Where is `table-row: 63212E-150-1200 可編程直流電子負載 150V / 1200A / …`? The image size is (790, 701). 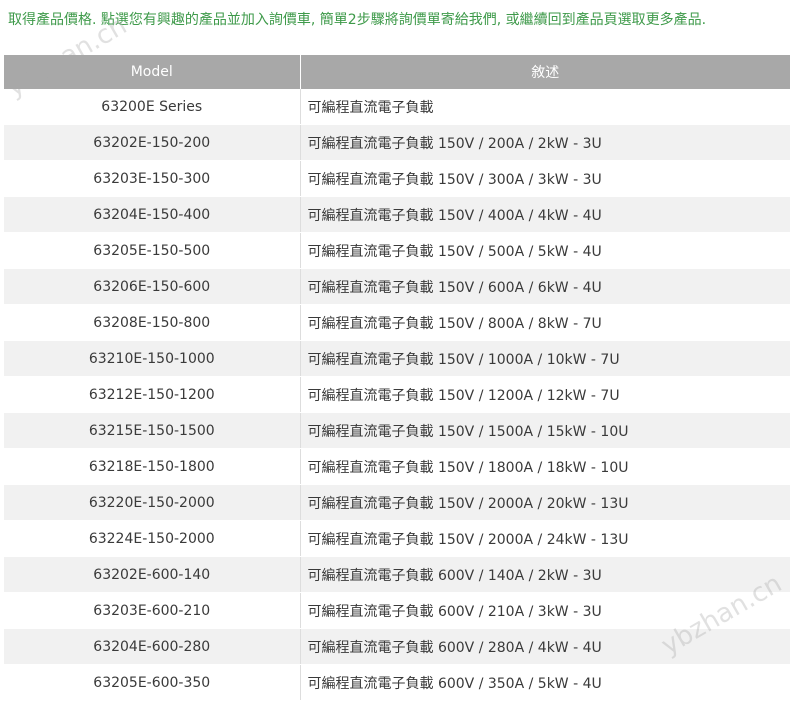
table-row: 63212E-150-1200 可編程直流電子負載 150V / 1200A / … is located at coordinates (397, 394).